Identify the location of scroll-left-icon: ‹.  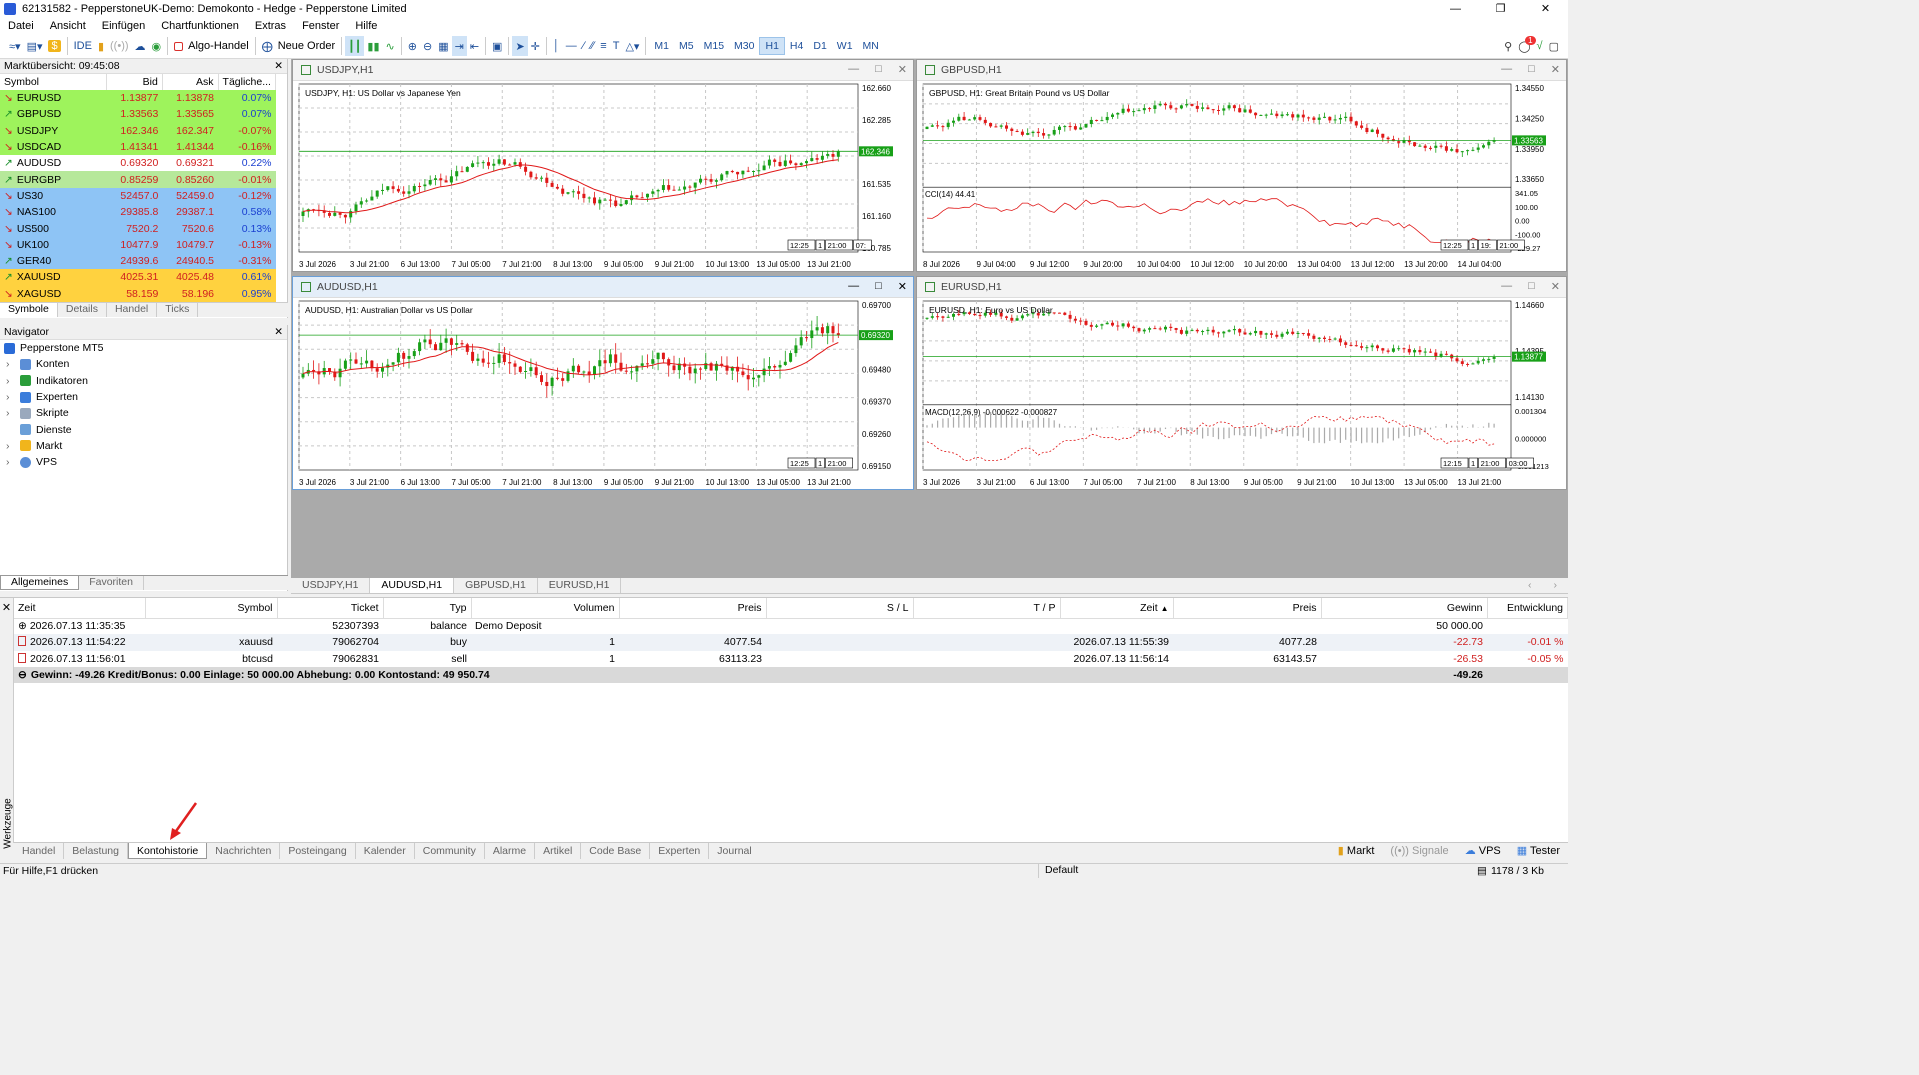
(1530, 585).